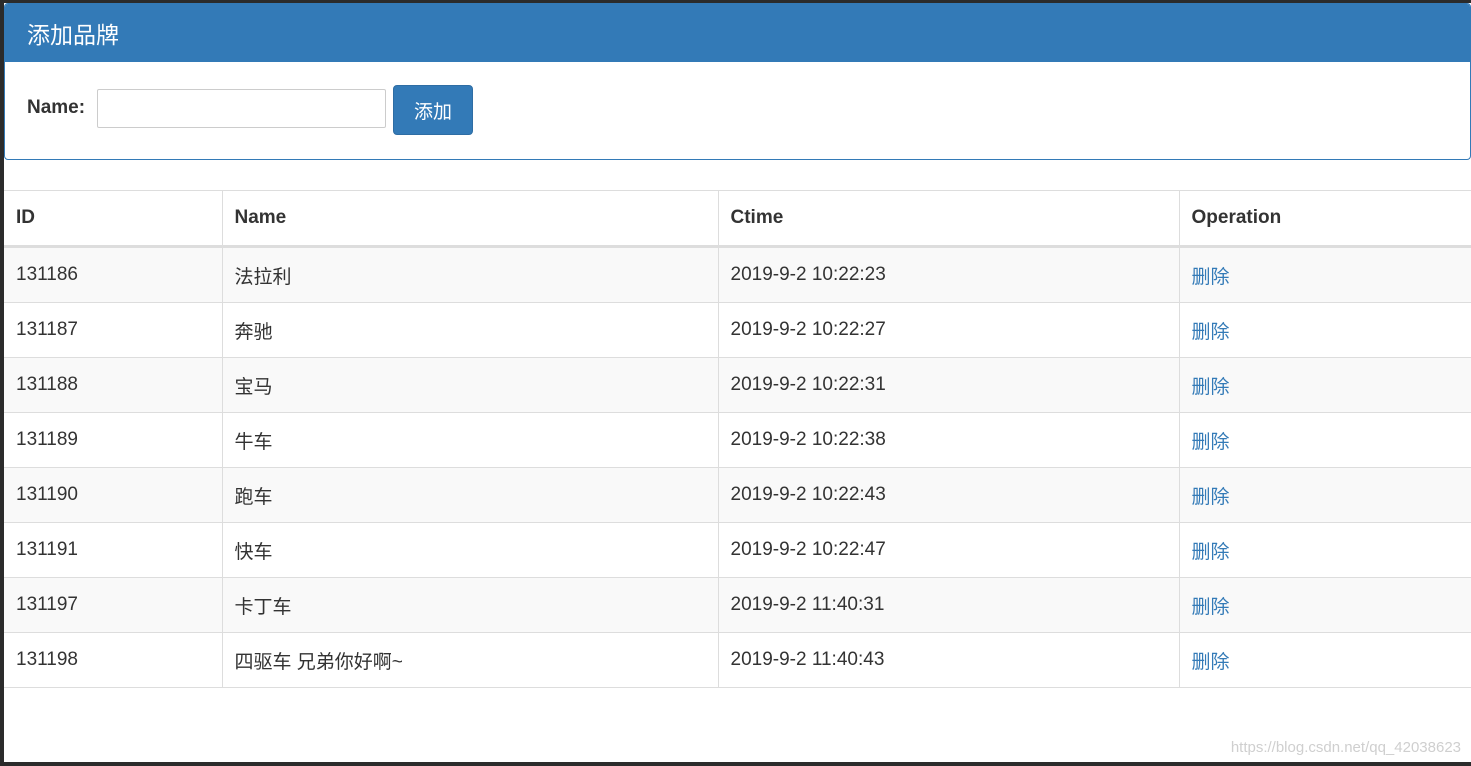 The height and width of the screenshot is (766, 1471). I want to click on table-row: 131189 牛车 2019-9-2 10:22:38 删除, so click(737, 440).